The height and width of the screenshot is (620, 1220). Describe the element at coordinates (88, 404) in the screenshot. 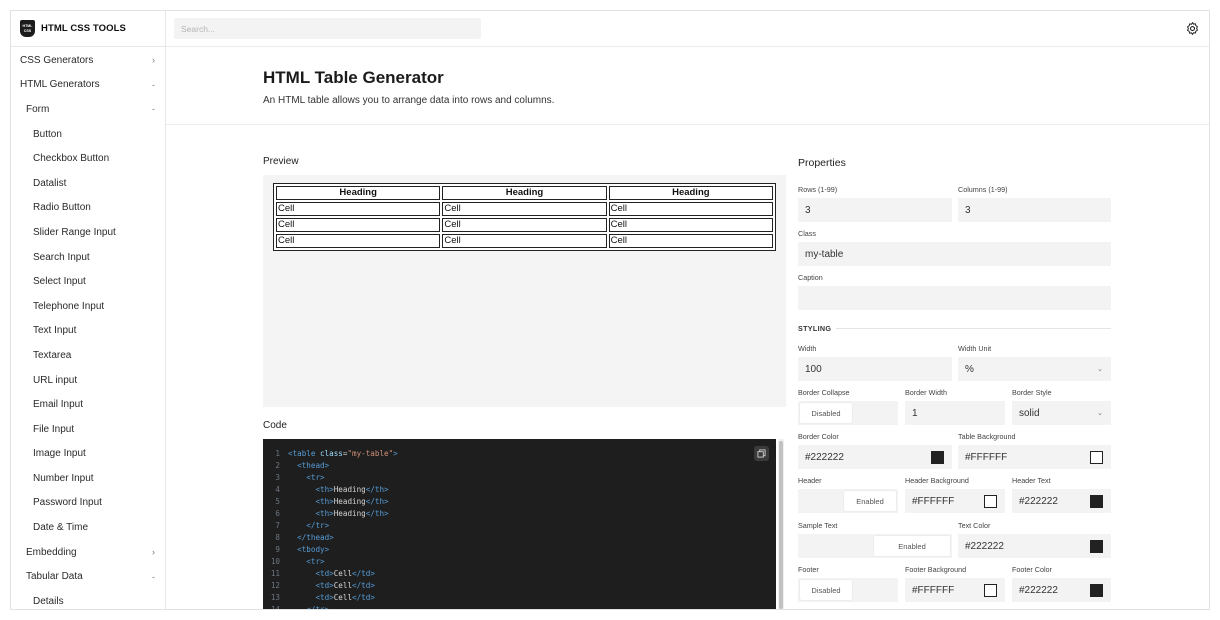

I see `sidebar-item: Email Input` at that location.